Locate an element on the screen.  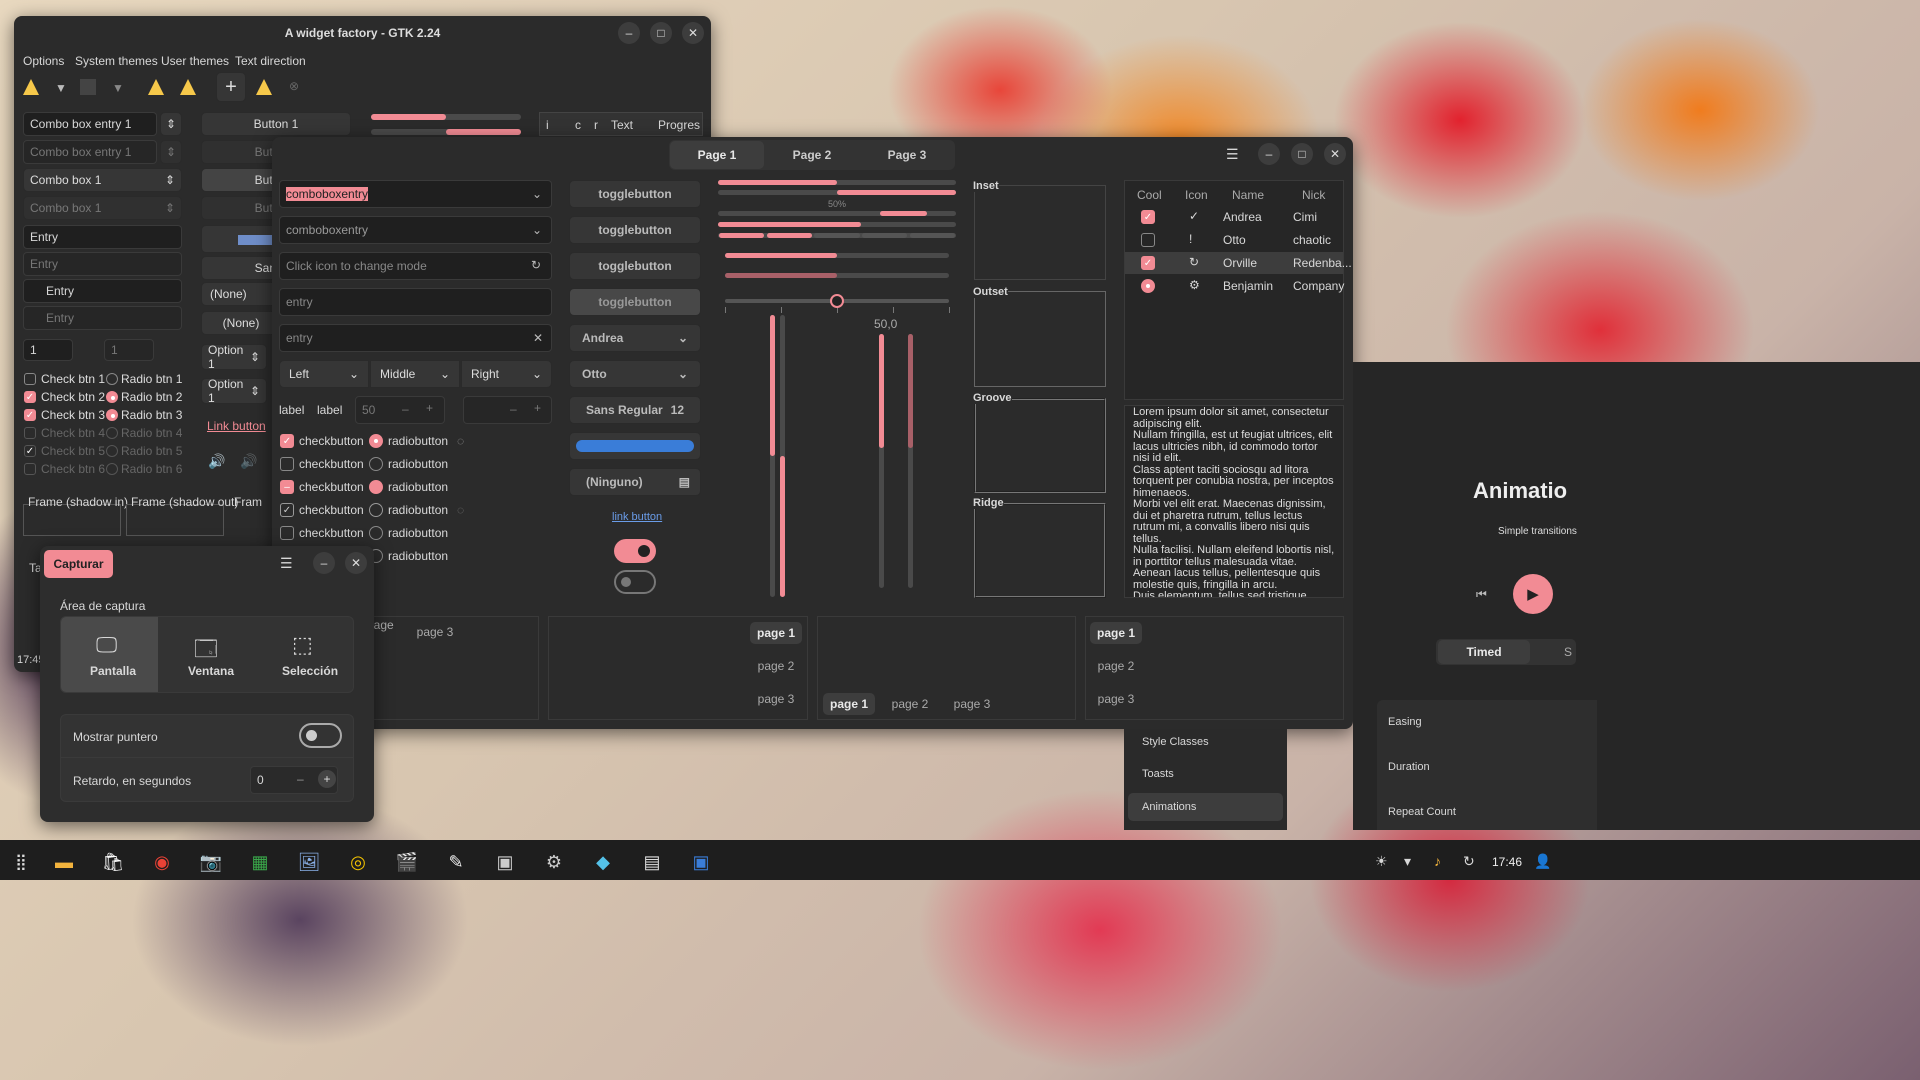
tree-col-text: Text is located at coordinates (622, 125).